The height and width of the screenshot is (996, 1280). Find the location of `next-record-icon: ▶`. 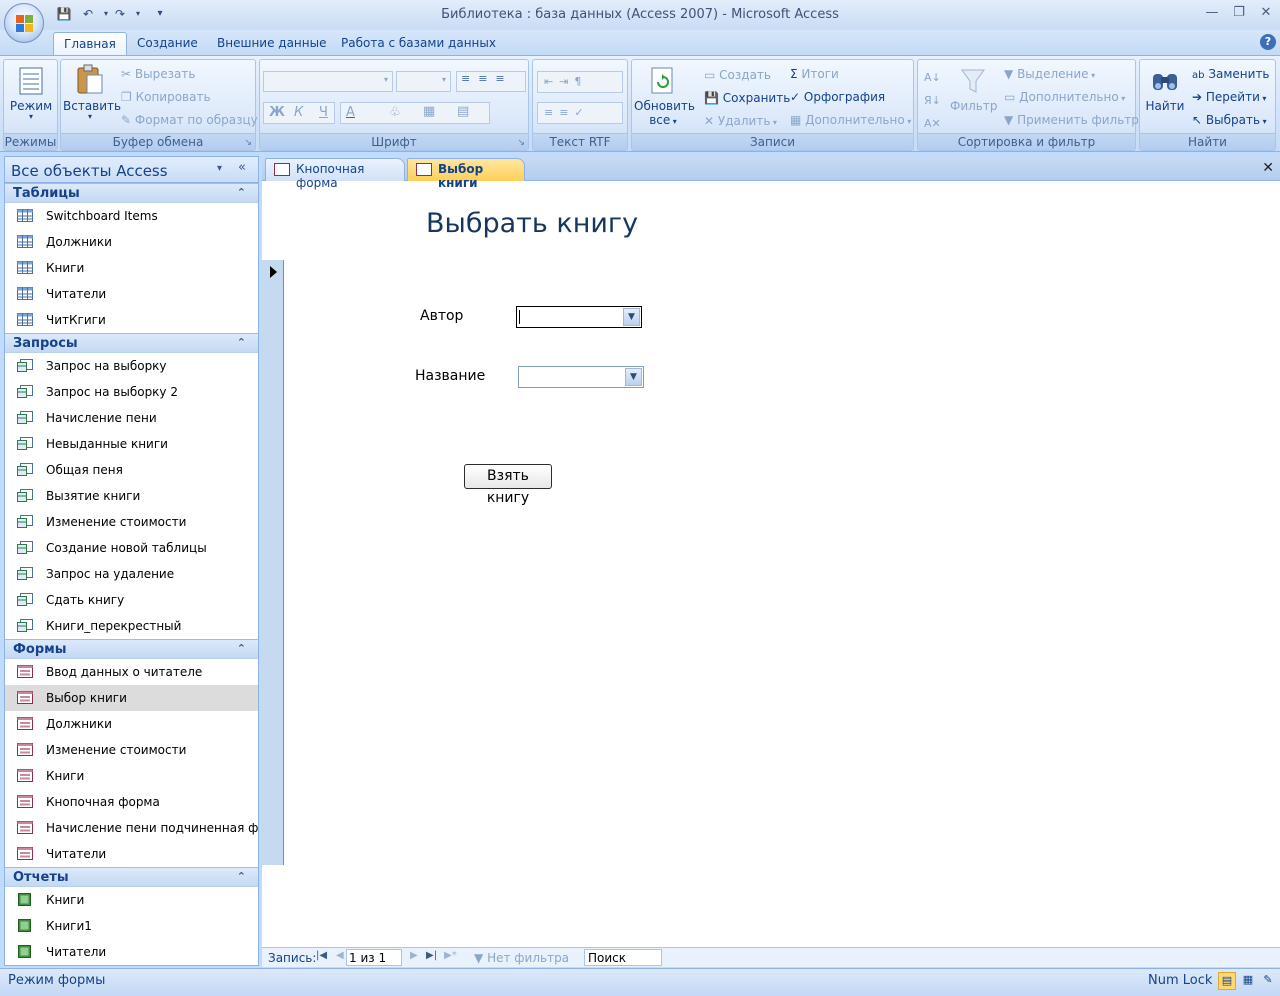

next-record-icon: ▶ is located at coordinates (414, 955).